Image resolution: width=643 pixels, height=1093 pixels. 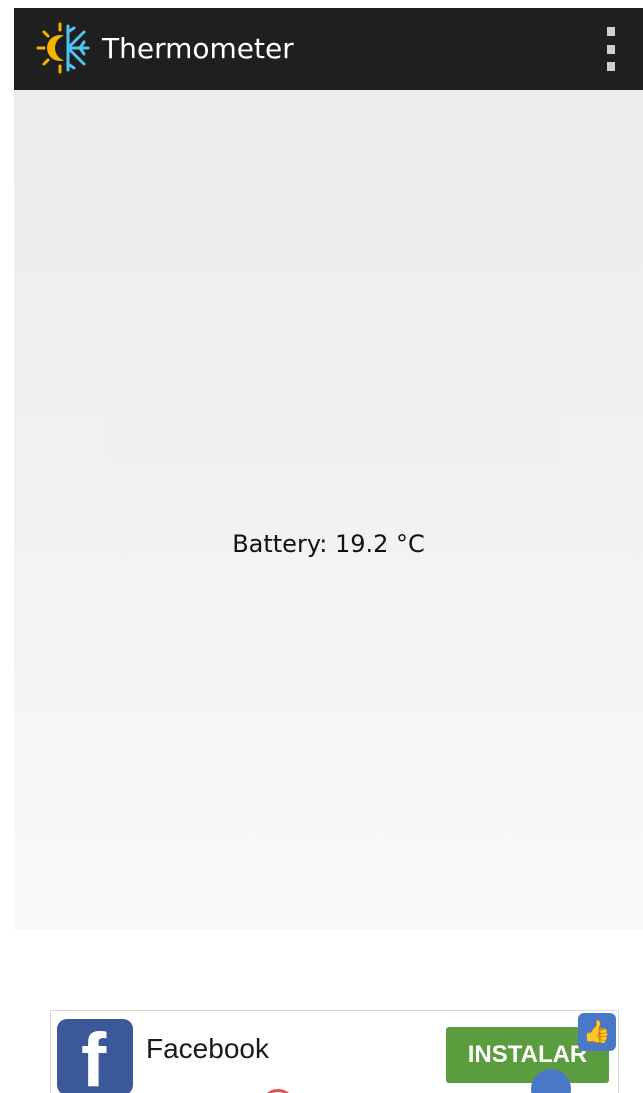 I want to click on sun-snowflake-icon, so click(x=63, y=48).